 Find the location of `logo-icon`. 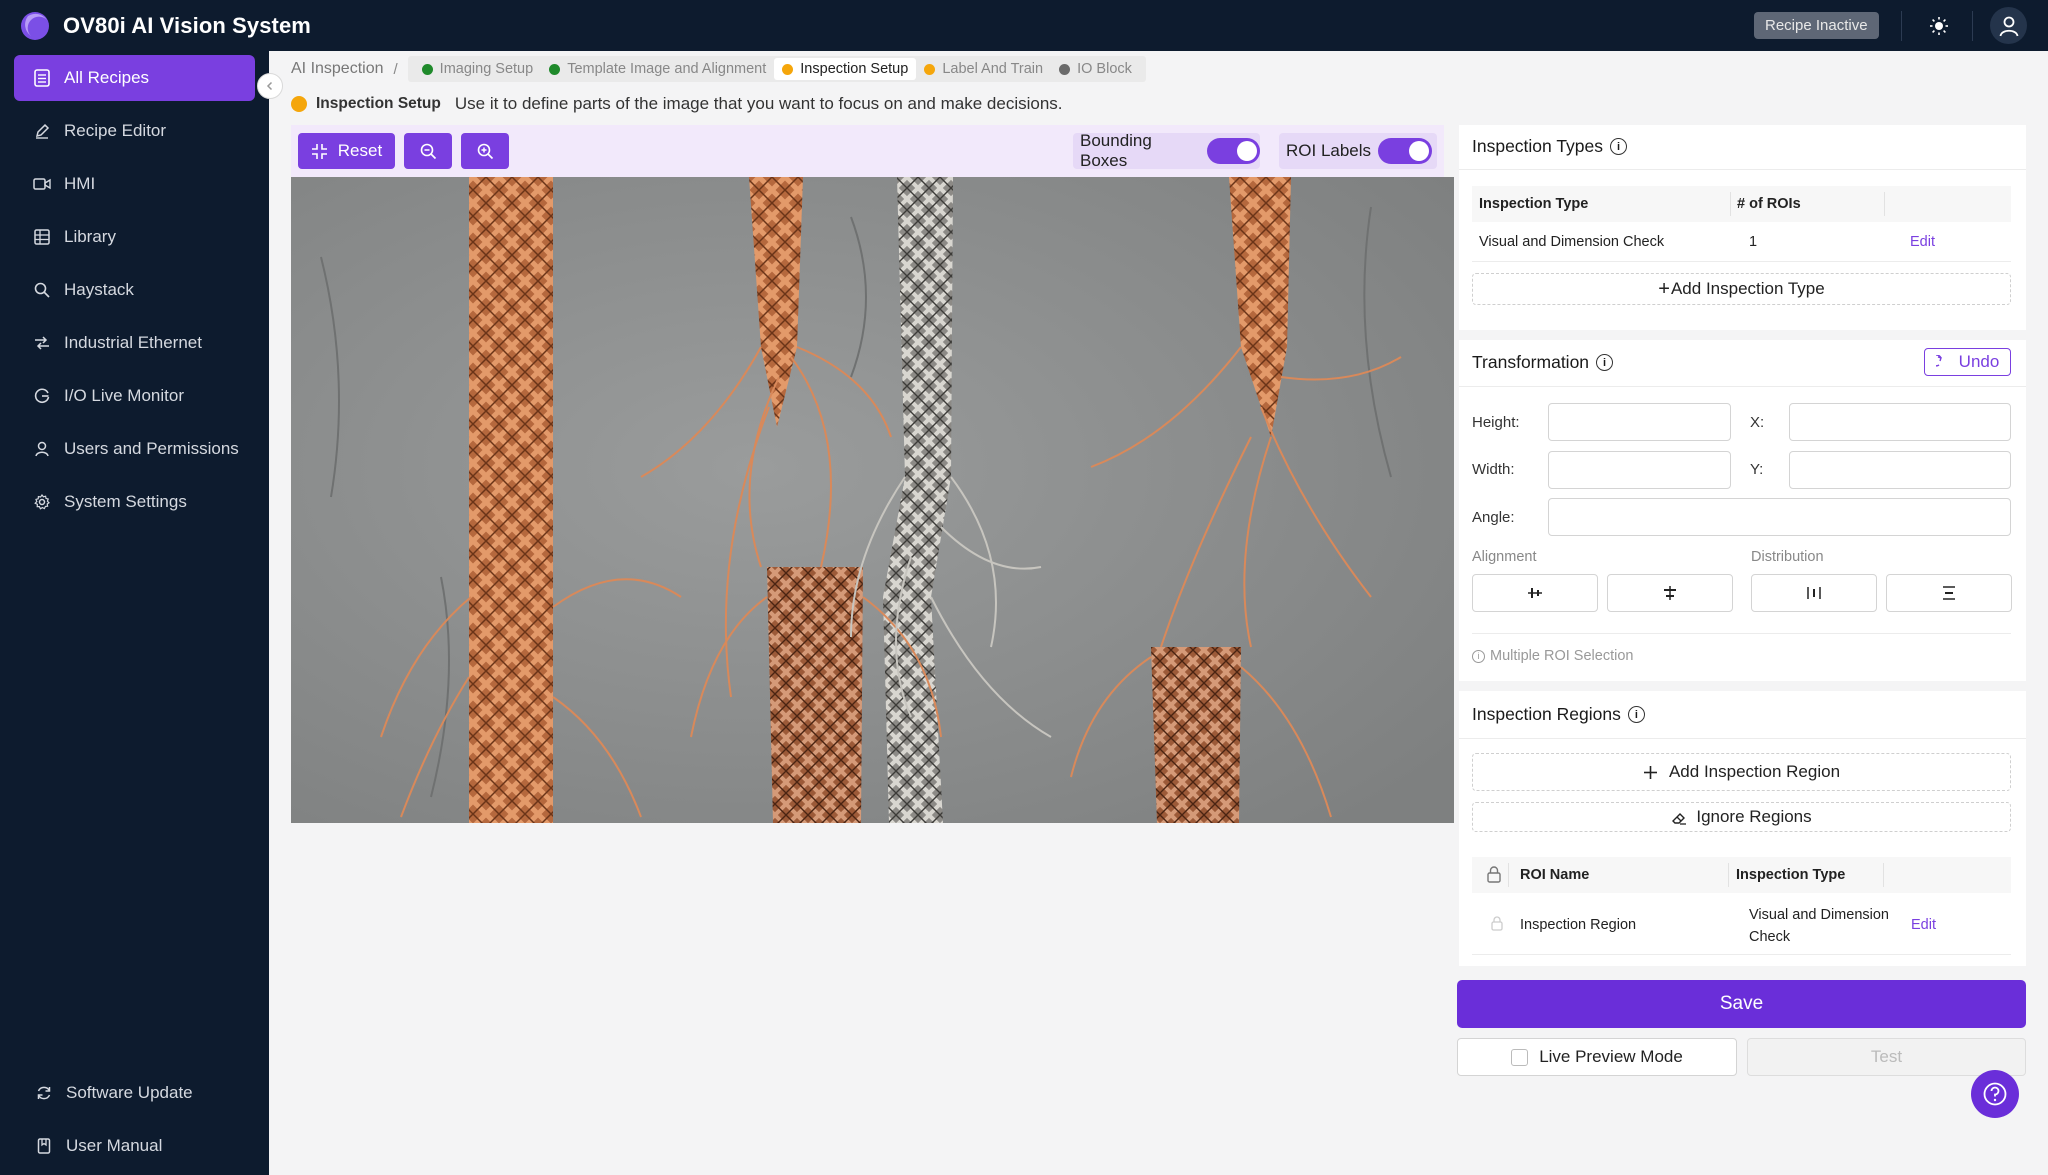

logo-icon is located at coordinates (35, 25).